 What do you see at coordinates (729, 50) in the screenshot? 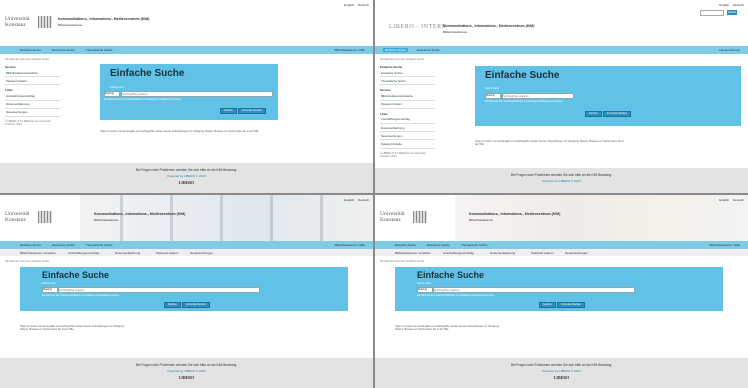
I see `nav-library-account: Library Account` at bounding box center [729, 50].